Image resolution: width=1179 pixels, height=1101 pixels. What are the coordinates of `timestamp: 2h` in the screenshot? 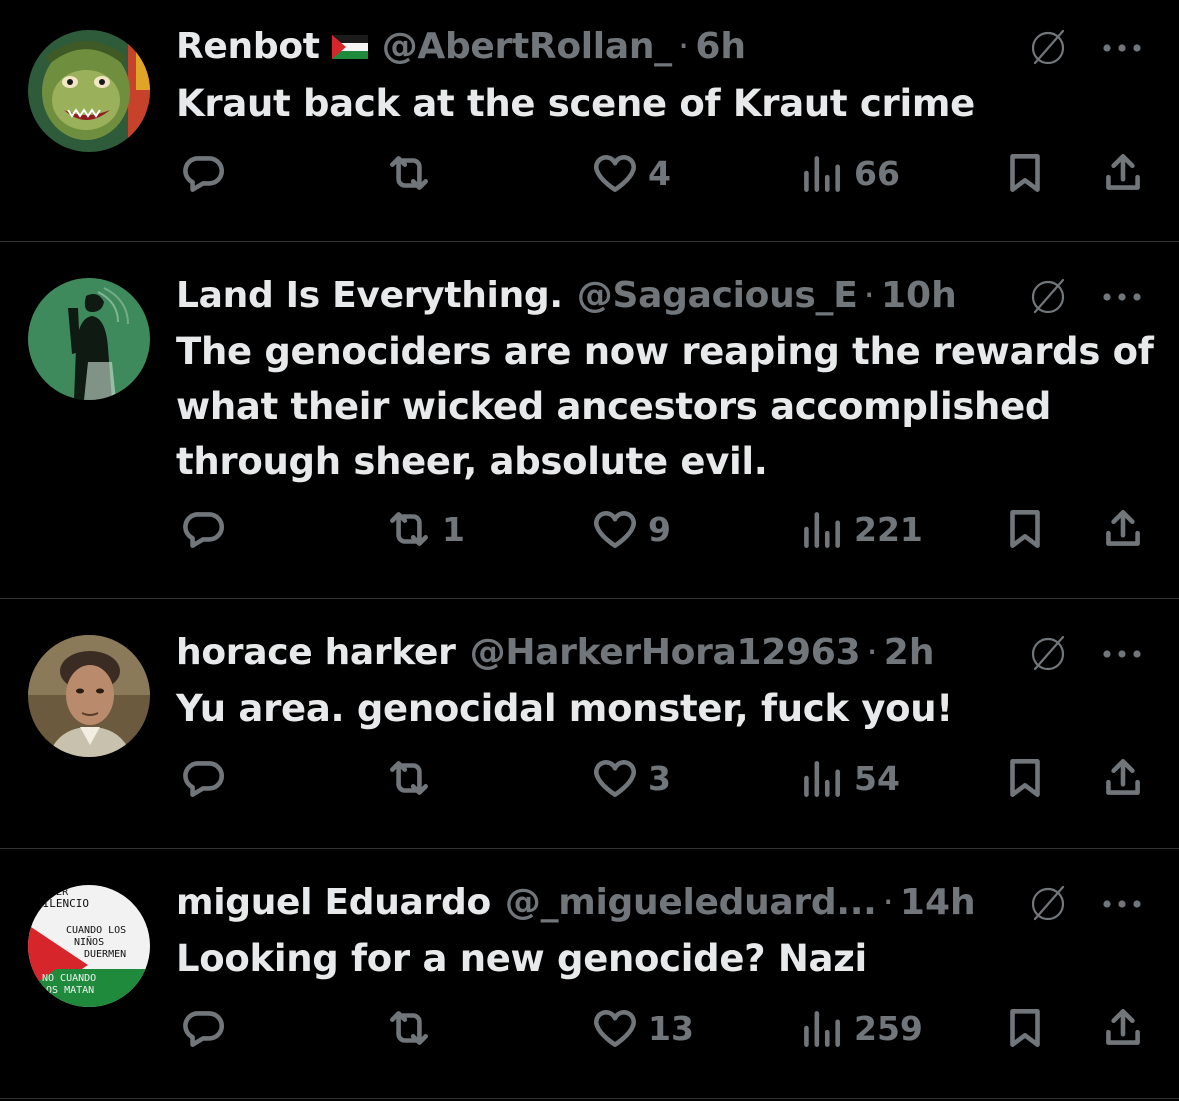 It's located at (909, 653).